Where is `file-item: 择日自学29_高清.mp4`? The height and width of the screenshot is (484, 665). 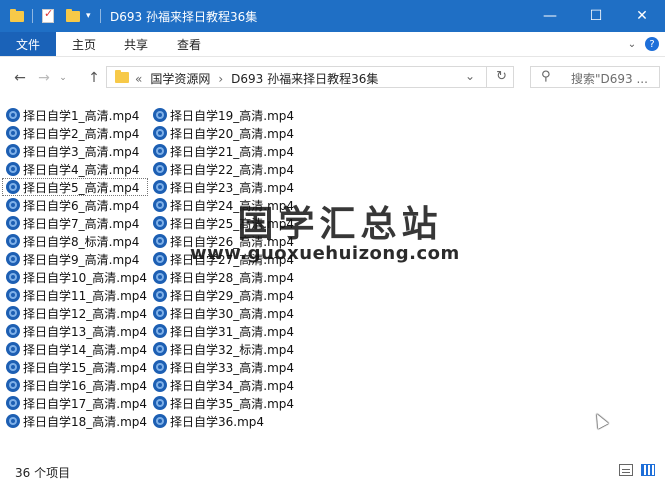
file-item: 择日自学29_高清.mp4 is located at coordinates (221, 295).